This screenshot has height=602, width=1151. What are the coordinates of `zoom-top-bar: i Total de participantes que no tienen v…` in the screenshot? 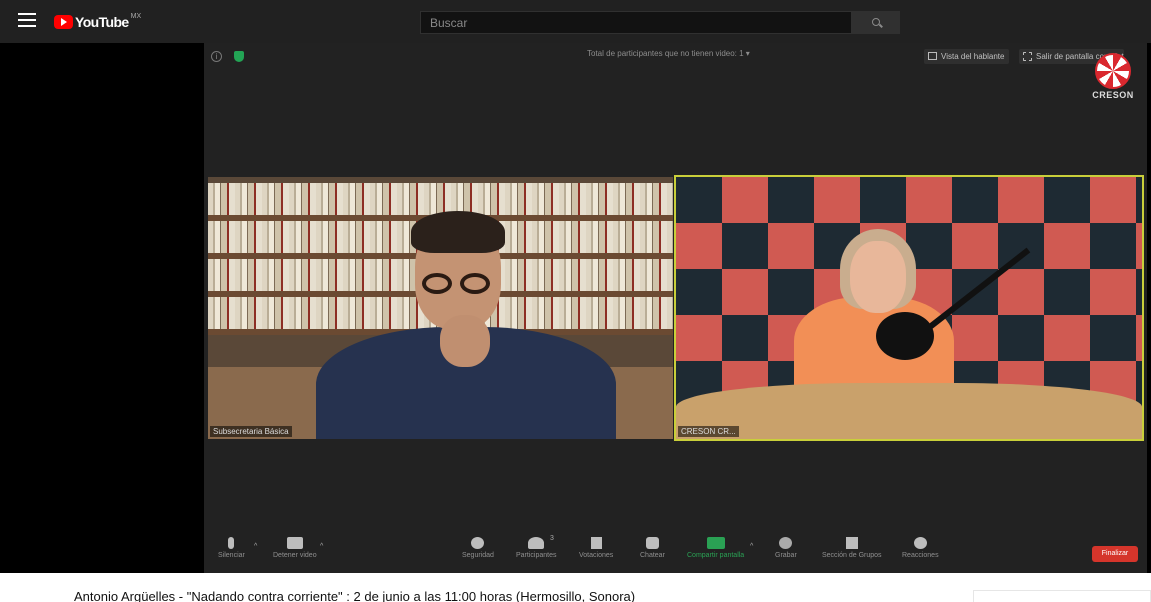 It's located at (675, 71).